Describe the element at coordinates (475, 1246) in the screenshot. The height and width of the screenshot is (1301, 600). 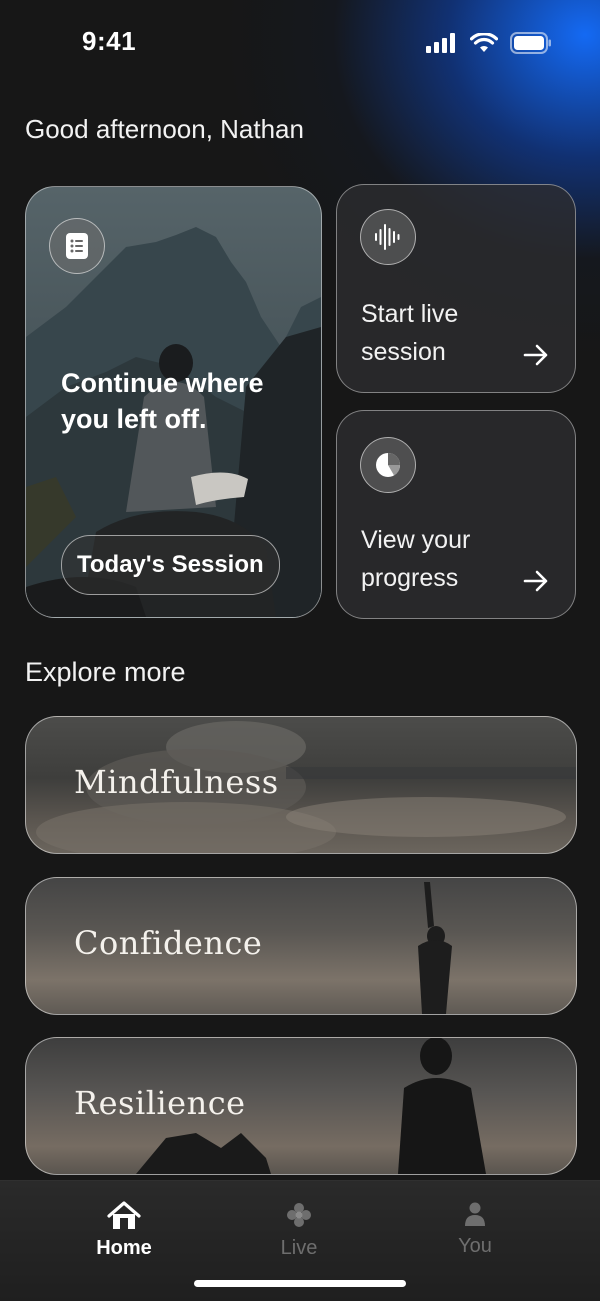
I see `tab-you-label: You` at that location.